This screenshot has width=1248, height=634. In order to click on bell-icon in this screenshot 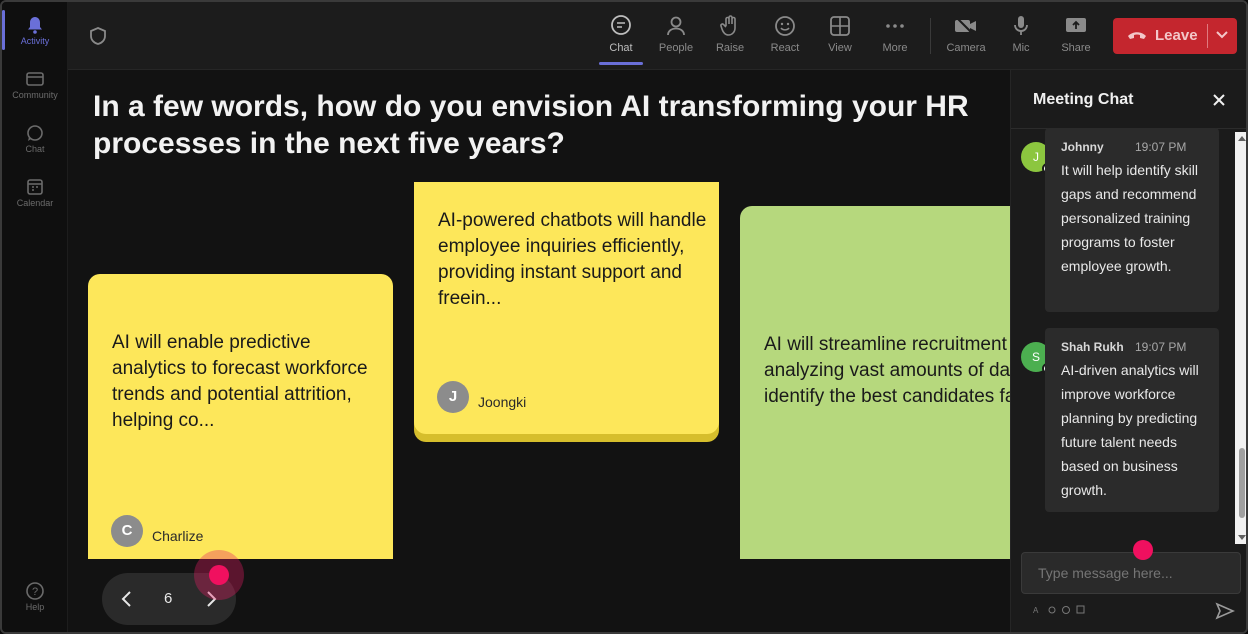, I will do `click(35, 25)`.